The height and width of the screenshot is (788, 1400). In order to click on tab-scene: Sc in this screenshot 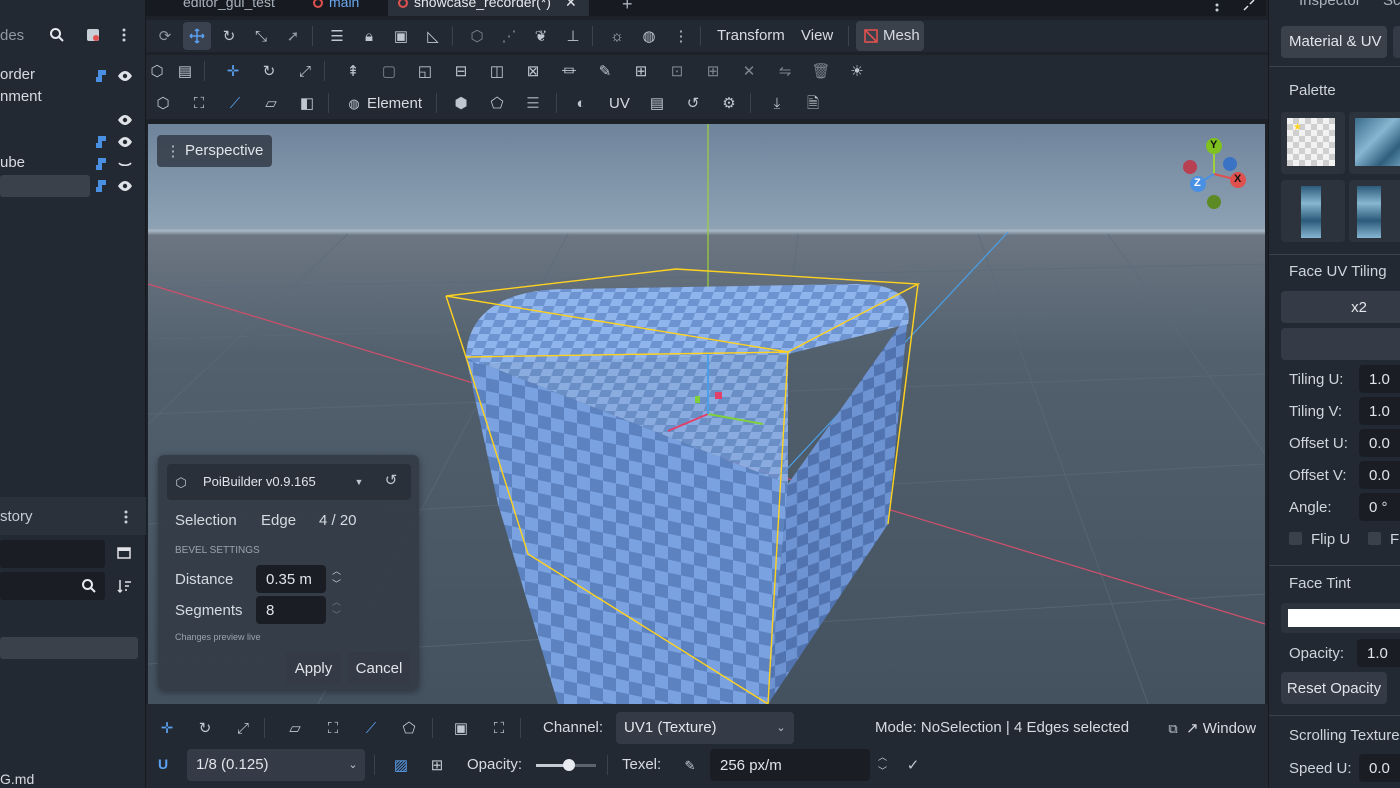, I will do `click(1391, 4)`.